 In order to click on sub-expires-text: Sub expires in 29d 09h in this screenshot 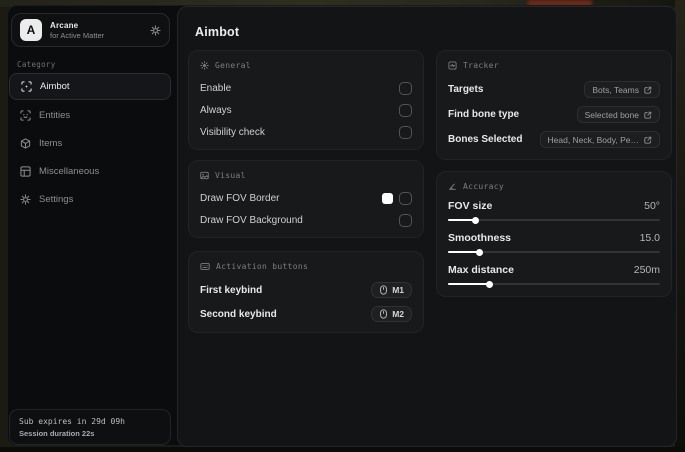, I will do `click(72, 421)`.